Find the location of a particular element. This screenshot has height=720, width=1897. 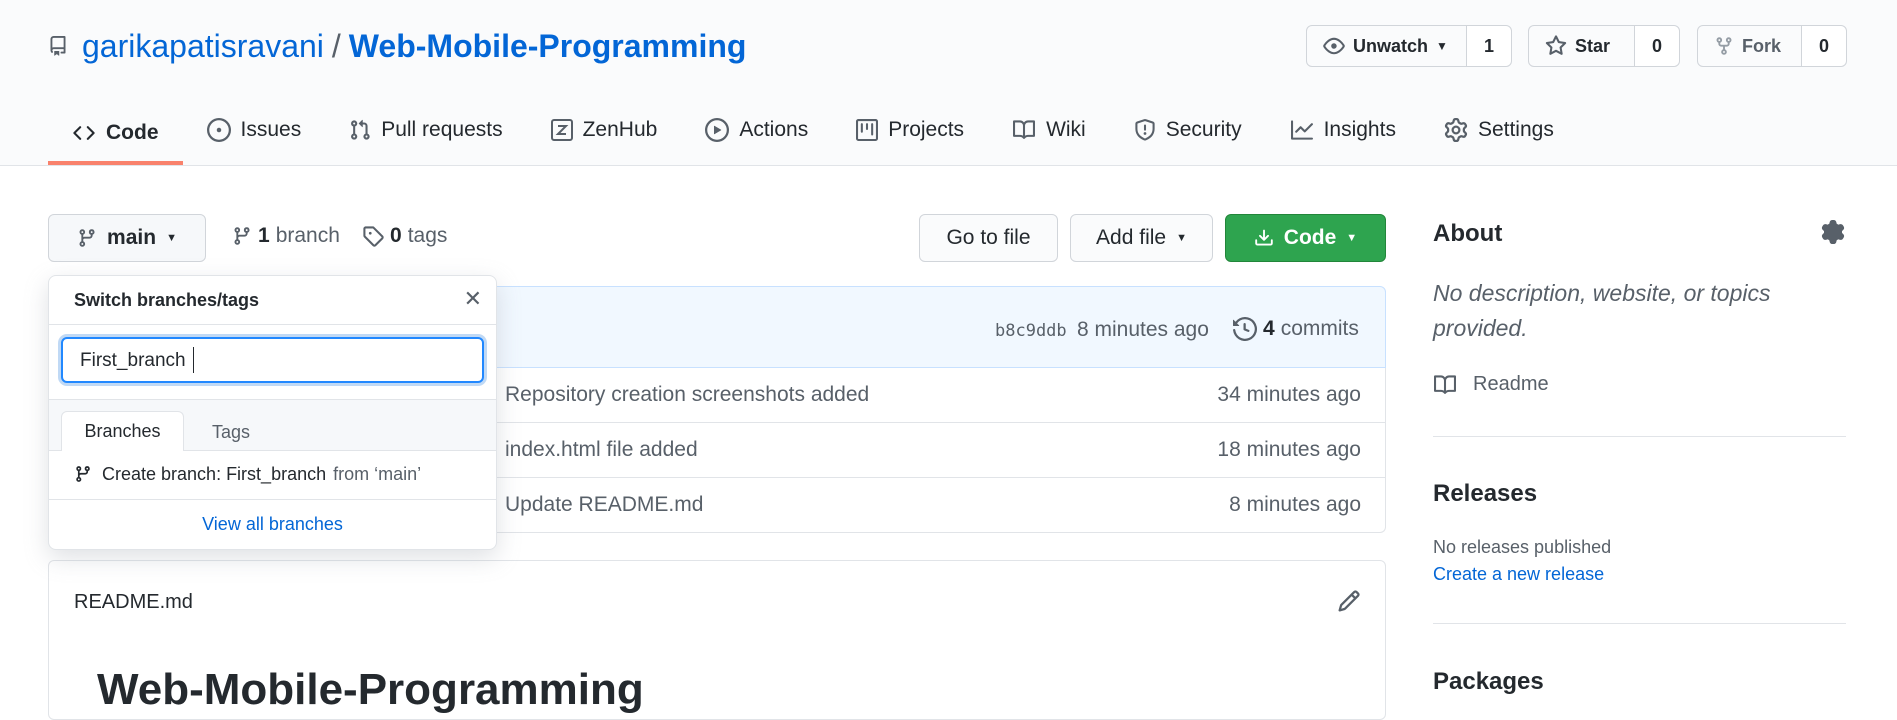

about-title: About is located at coordinates (1468, 233).